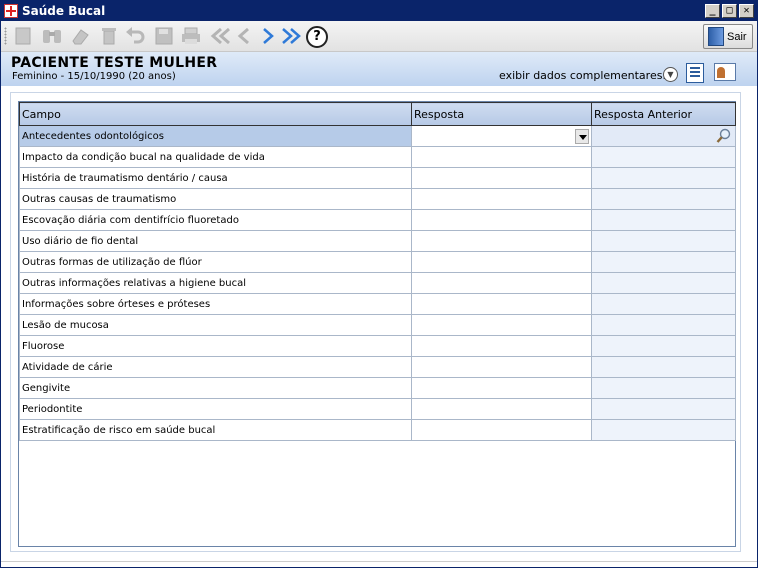 Image resolution: width=758 pixels, height=568 pixels. I want to click on table-row: História de traumatismo dentário / causa, so click(377, 178).